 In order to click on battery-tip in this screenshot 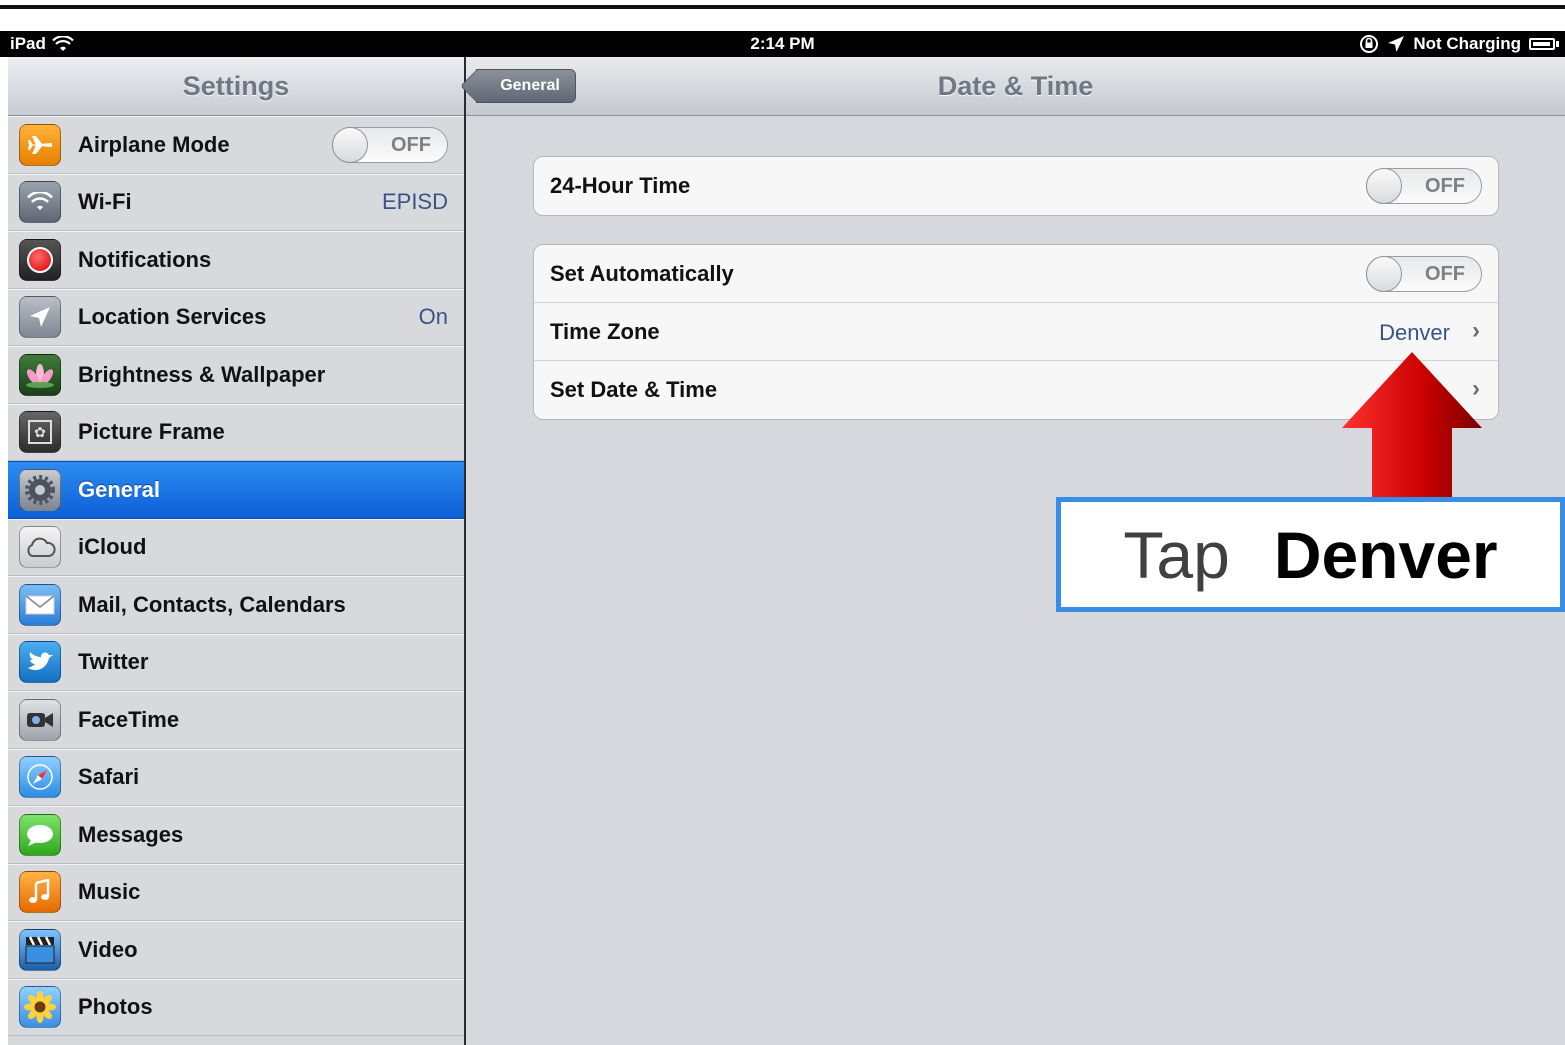, I will do `click(1557, 44)`.